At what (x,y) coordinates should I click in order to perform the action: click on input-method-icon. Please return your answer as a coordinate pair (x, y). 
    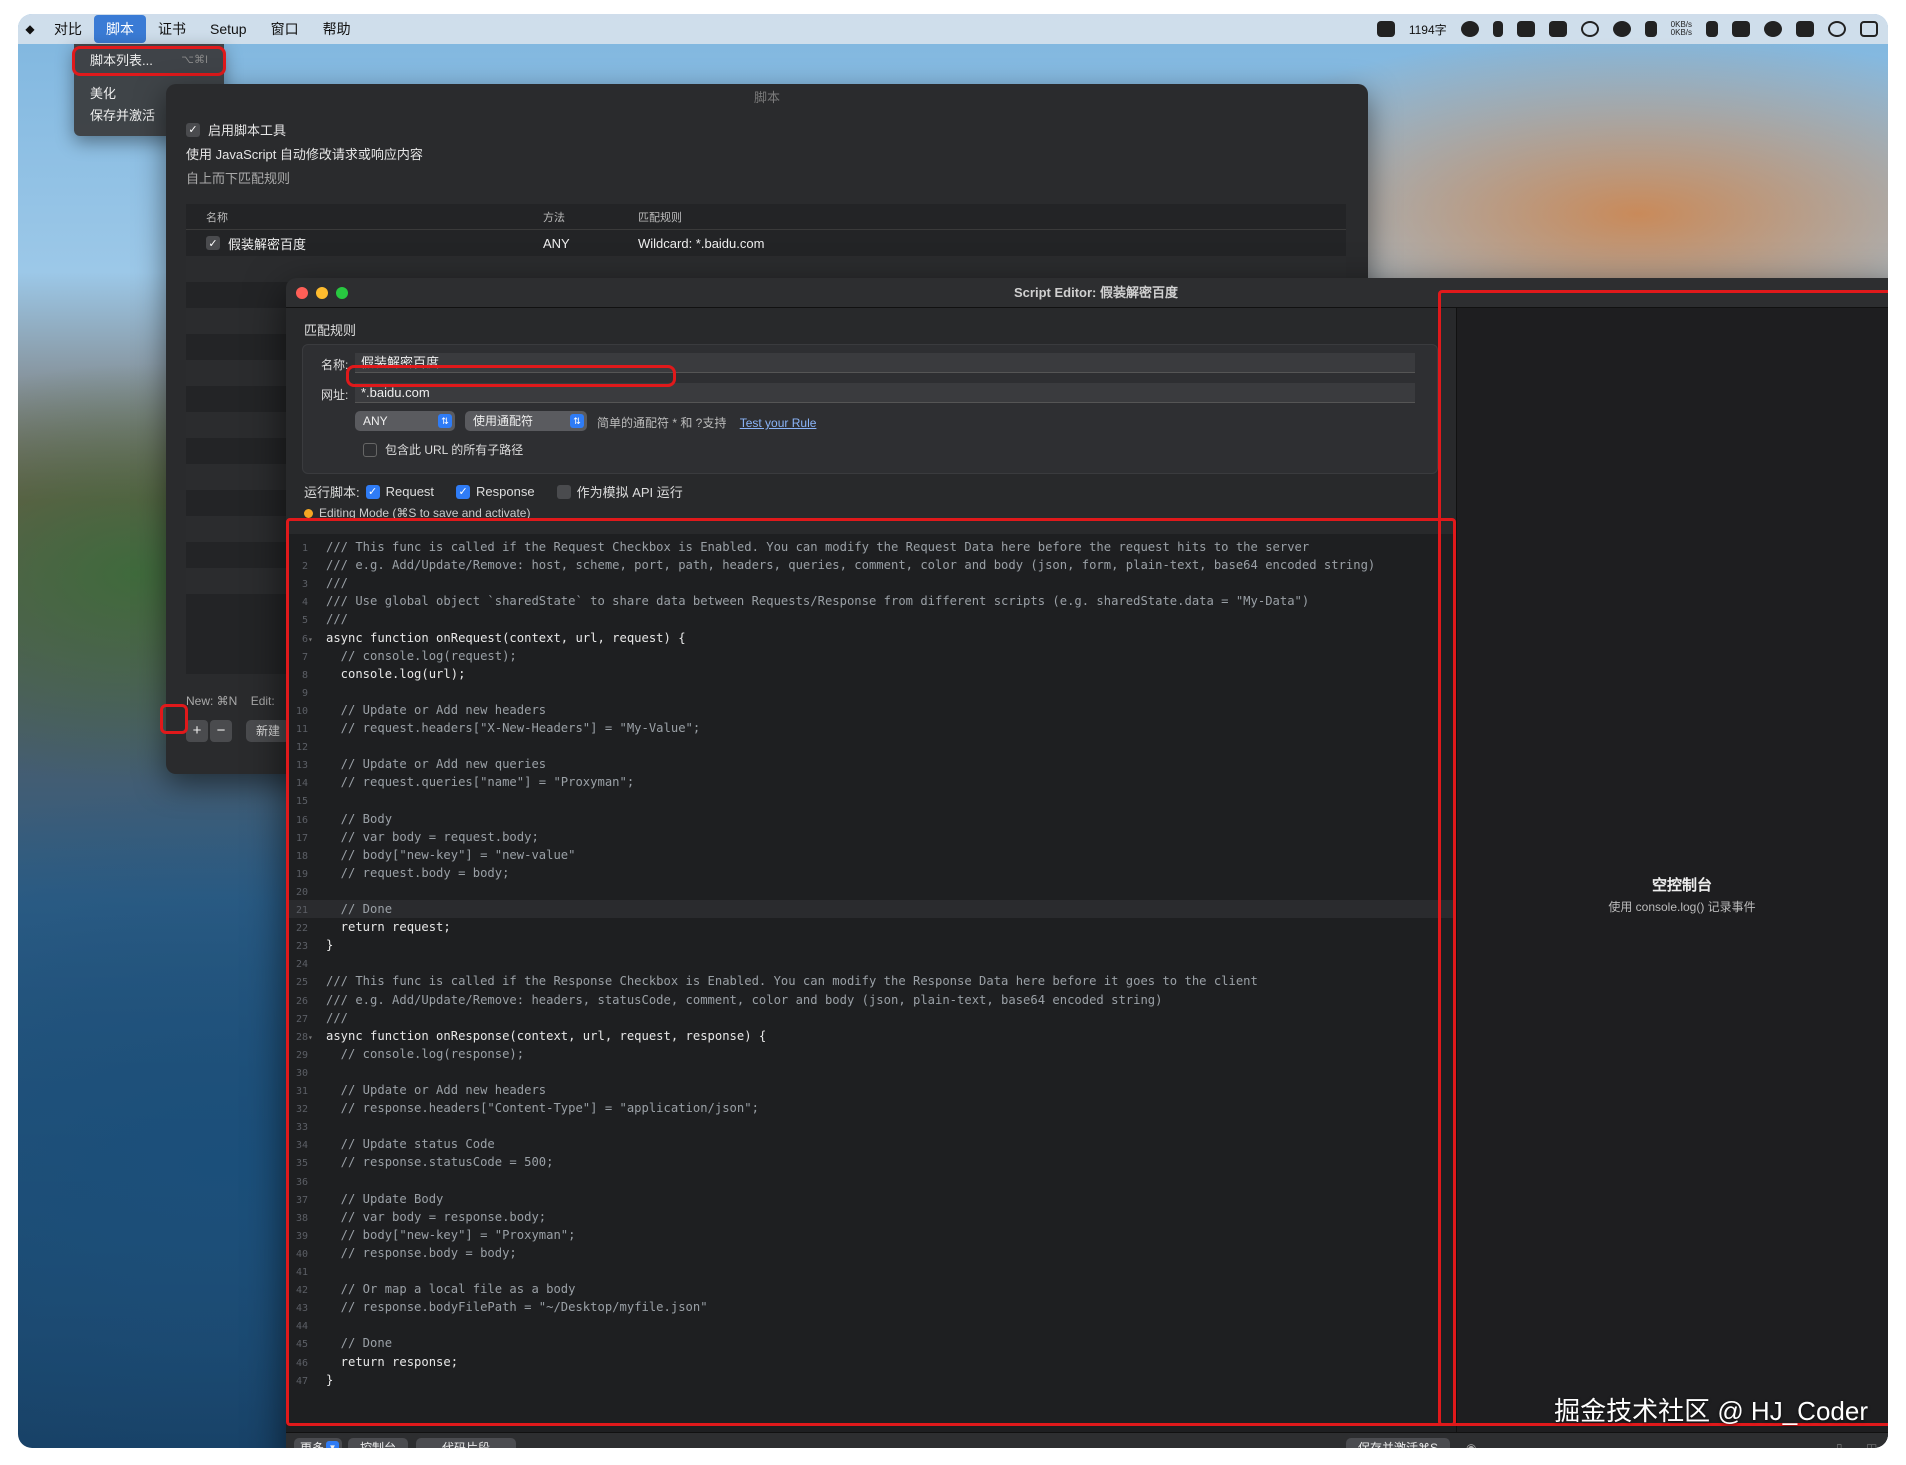
    Looking at the image, I should click on (1525, 29).